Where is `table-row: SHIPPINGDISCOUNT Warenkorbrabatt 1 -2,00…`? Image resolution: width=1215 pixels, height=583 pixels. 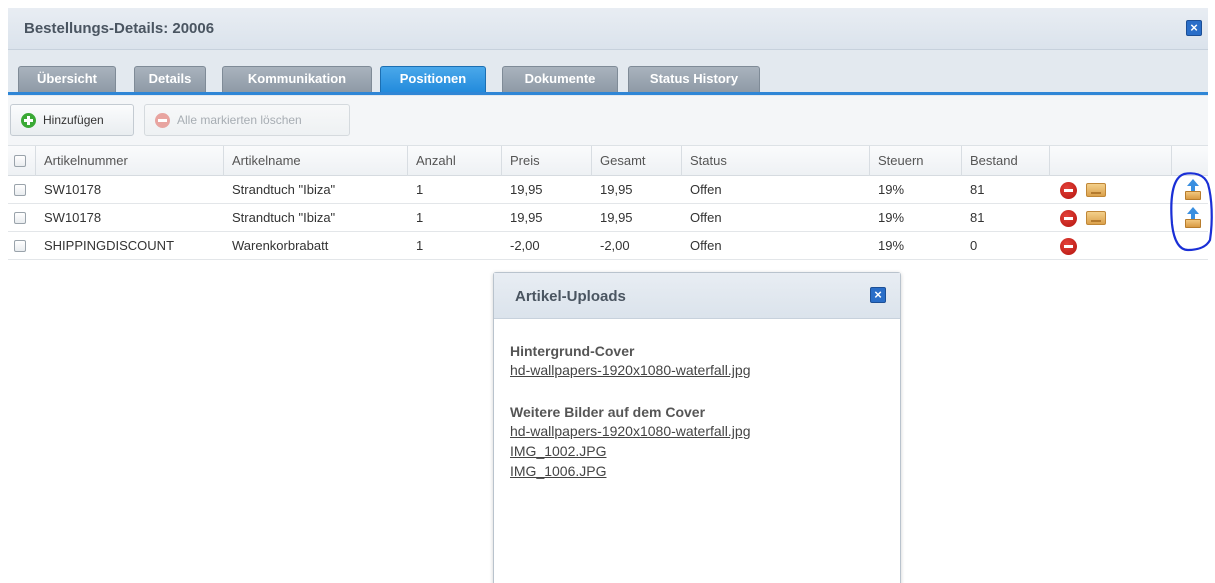
table-row: SHIPPINGDISCOUNT Warenkorbrabatt 1 -2,00… is located at coordinates (608, 246).